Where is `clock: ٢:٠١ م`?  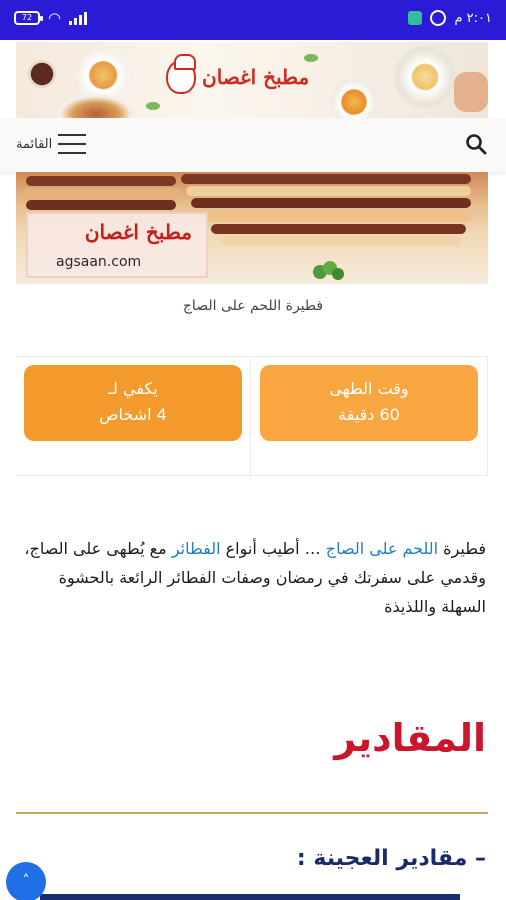
clock: ٢:٠١ م is located at coordinates (473, 18).